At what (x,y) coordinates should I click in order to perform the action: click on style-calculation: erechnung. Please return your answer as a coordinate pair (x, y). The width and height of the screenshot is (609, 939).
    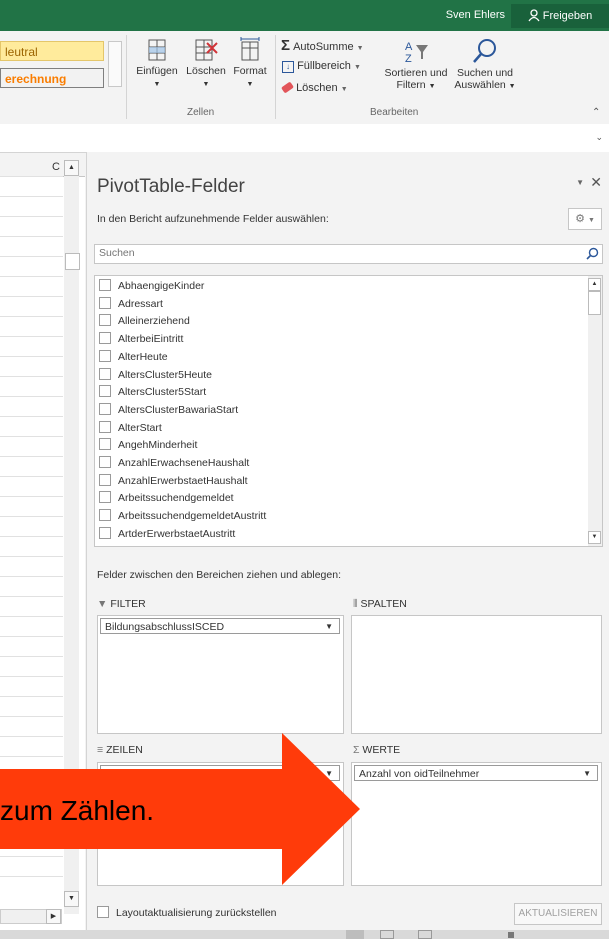
    Looking at the image, I should click on (52, 78).